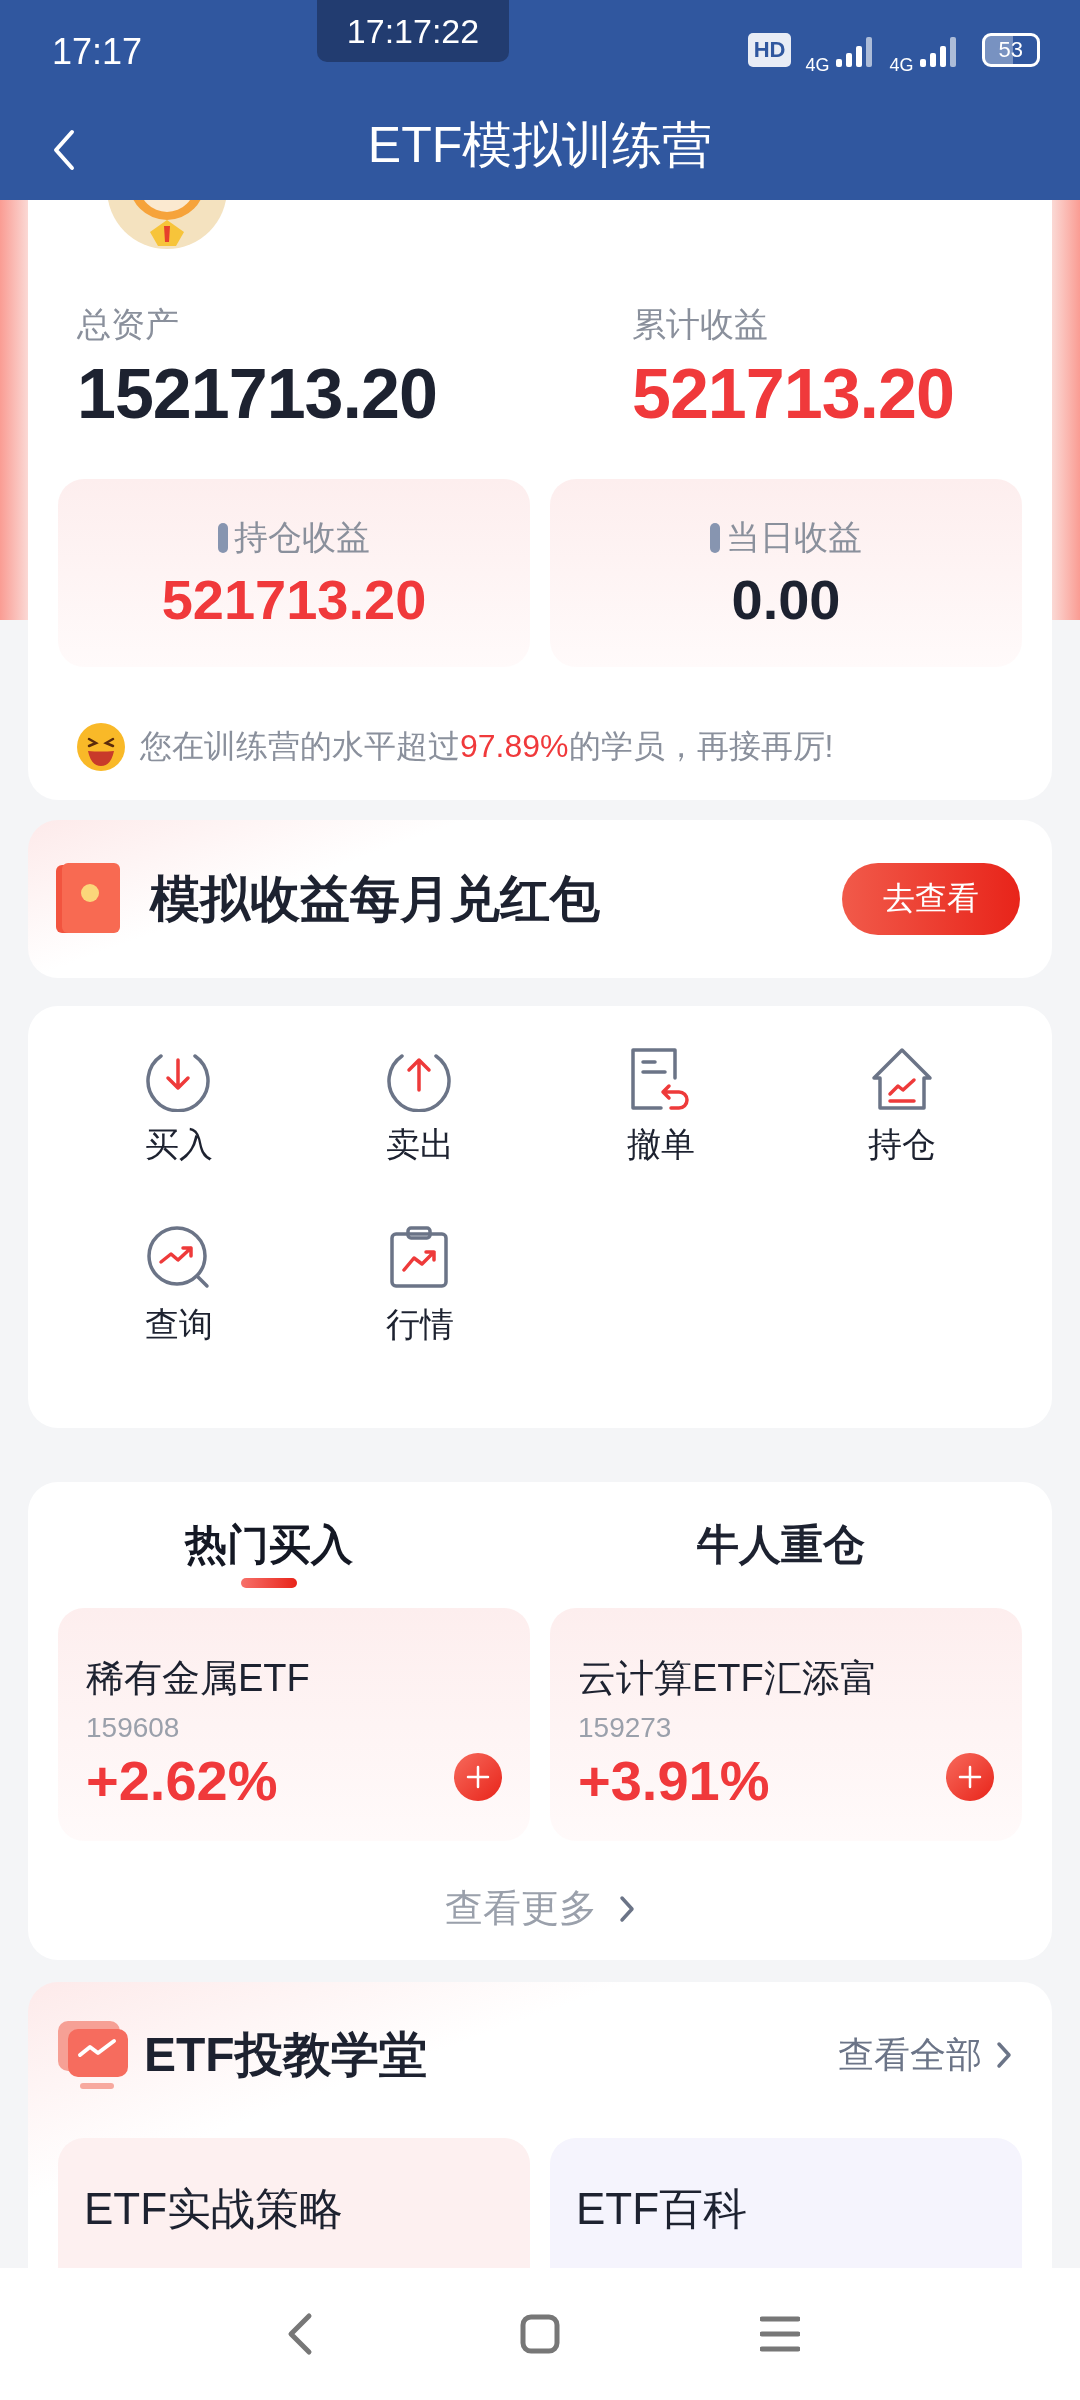  Describe the element at coordinates (269, 1583) in the screenshot. I see `tab-indicator` at that location.